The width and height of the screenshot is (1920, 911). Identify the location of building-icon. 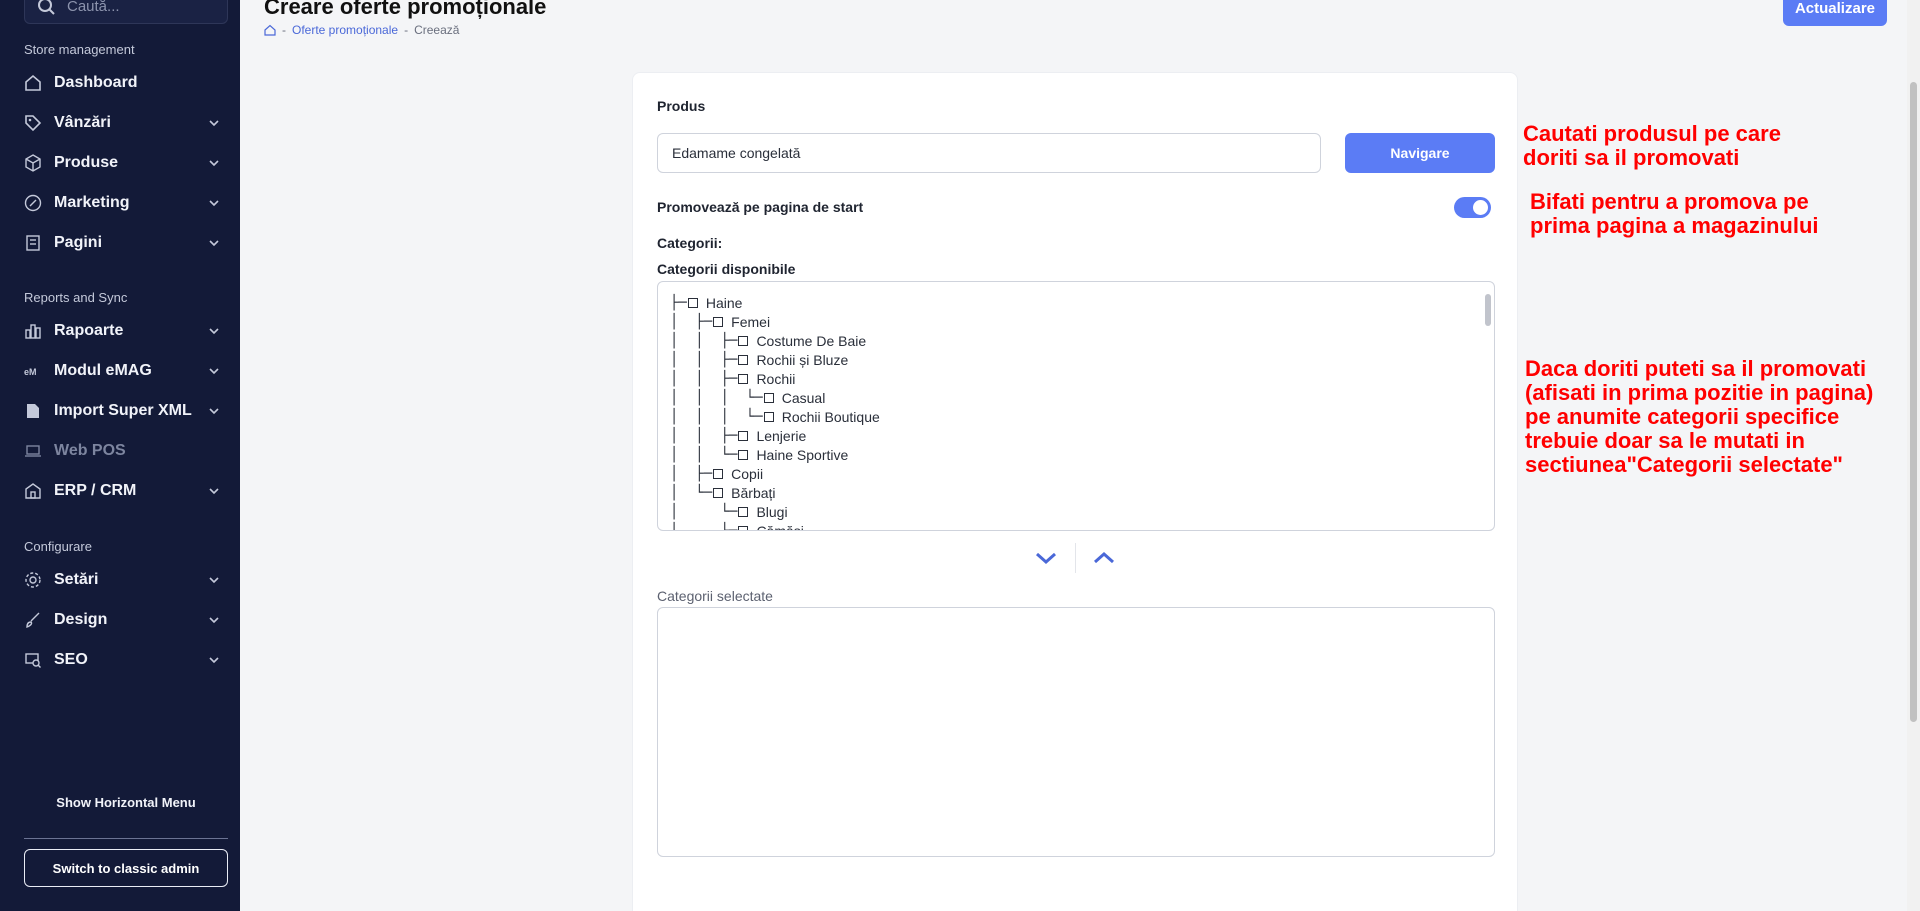
(33, 491).